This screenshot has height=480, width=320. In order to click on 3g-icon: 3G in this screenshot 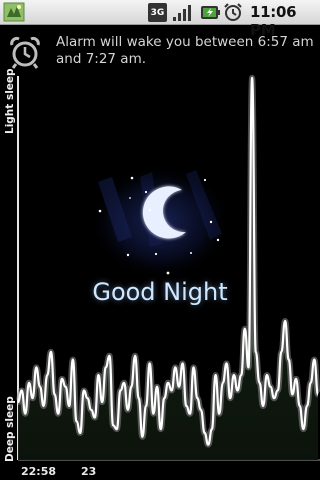, I will do `click(157, 12)`.